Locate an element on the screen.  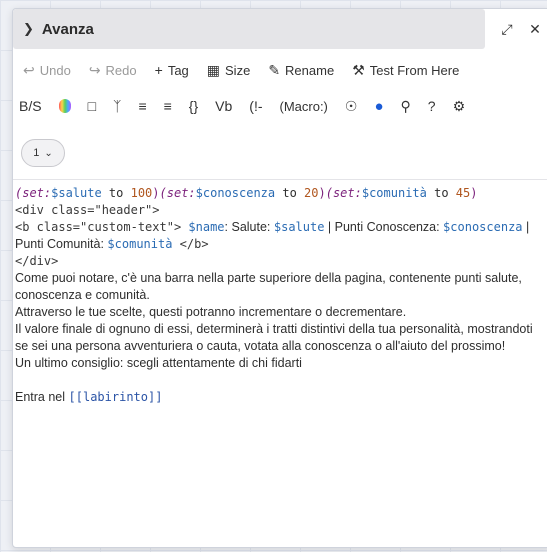
passage-title: Avanza is located at coordinates (67, 29).